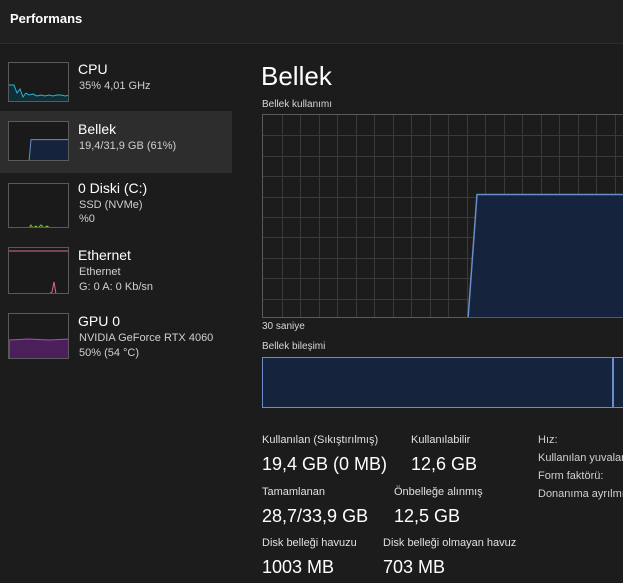 The width and height of the screenshot is (623, 583). What do you see at coordinates (38, 141) in the screenshot?
I see `memory-mini-graph` at bounding box center [38, 141].